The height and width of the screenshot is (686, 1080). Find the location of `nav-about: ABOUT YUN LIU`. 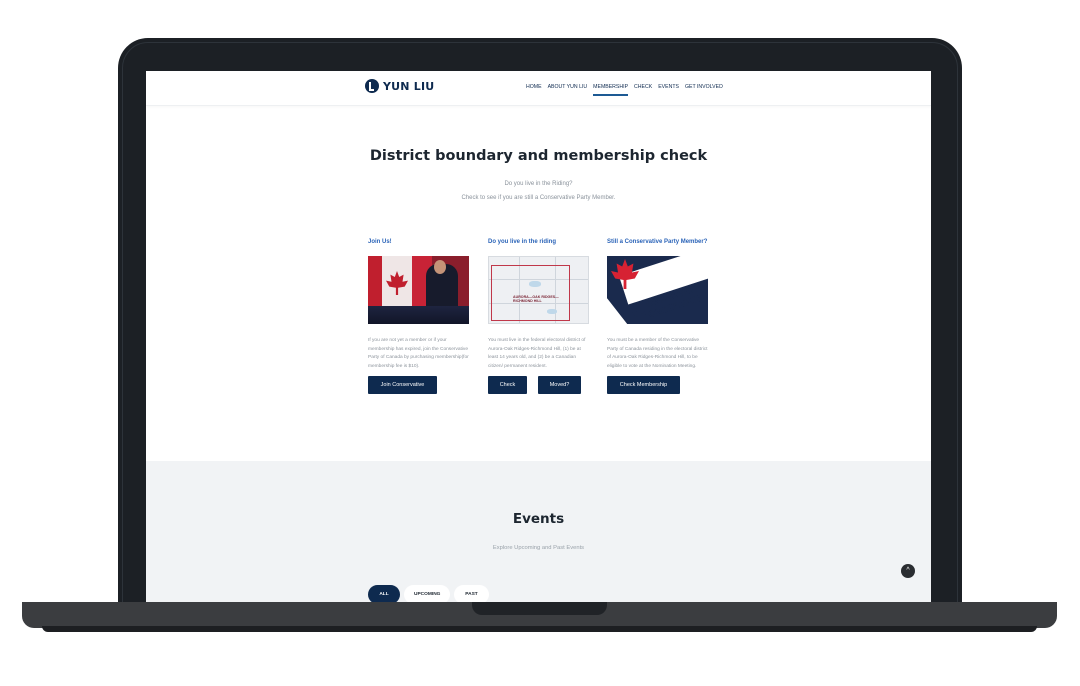

nav-about: ABOUT YUN LIU is located at coordinates (568, 87).